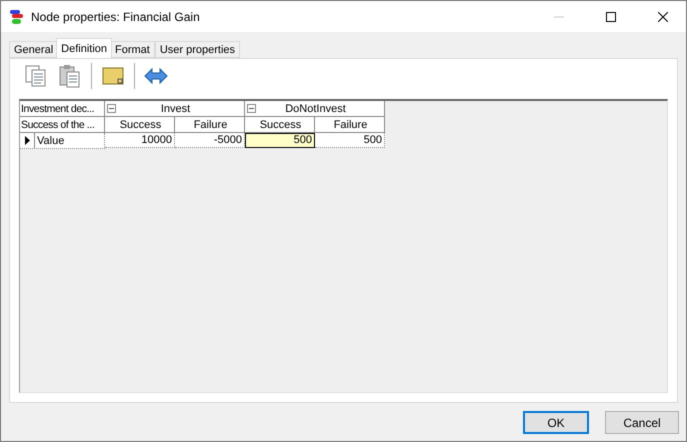 The width and height of the screenshot is (687, 442). I want to click on close-icon, so click(663, 17).